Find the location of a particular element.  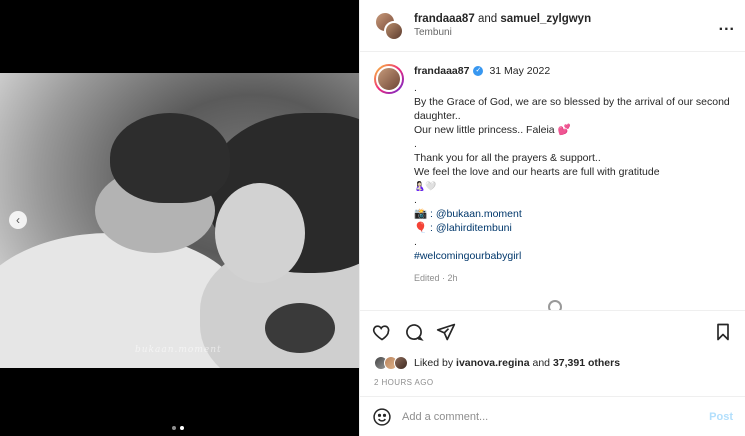

likes-prefix: Liked by is located at coordinates (434, 363).